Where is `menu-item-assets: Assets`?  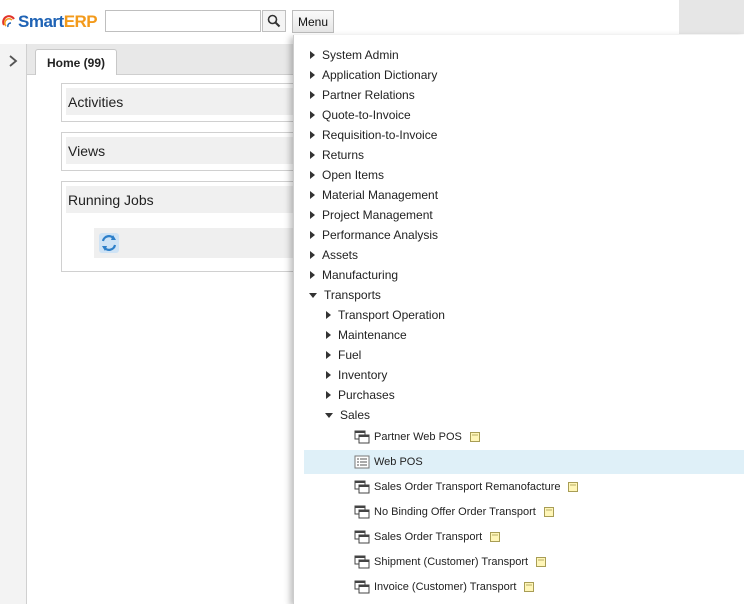 menu-item-assets: Assets is located at coordinates (519, 255).